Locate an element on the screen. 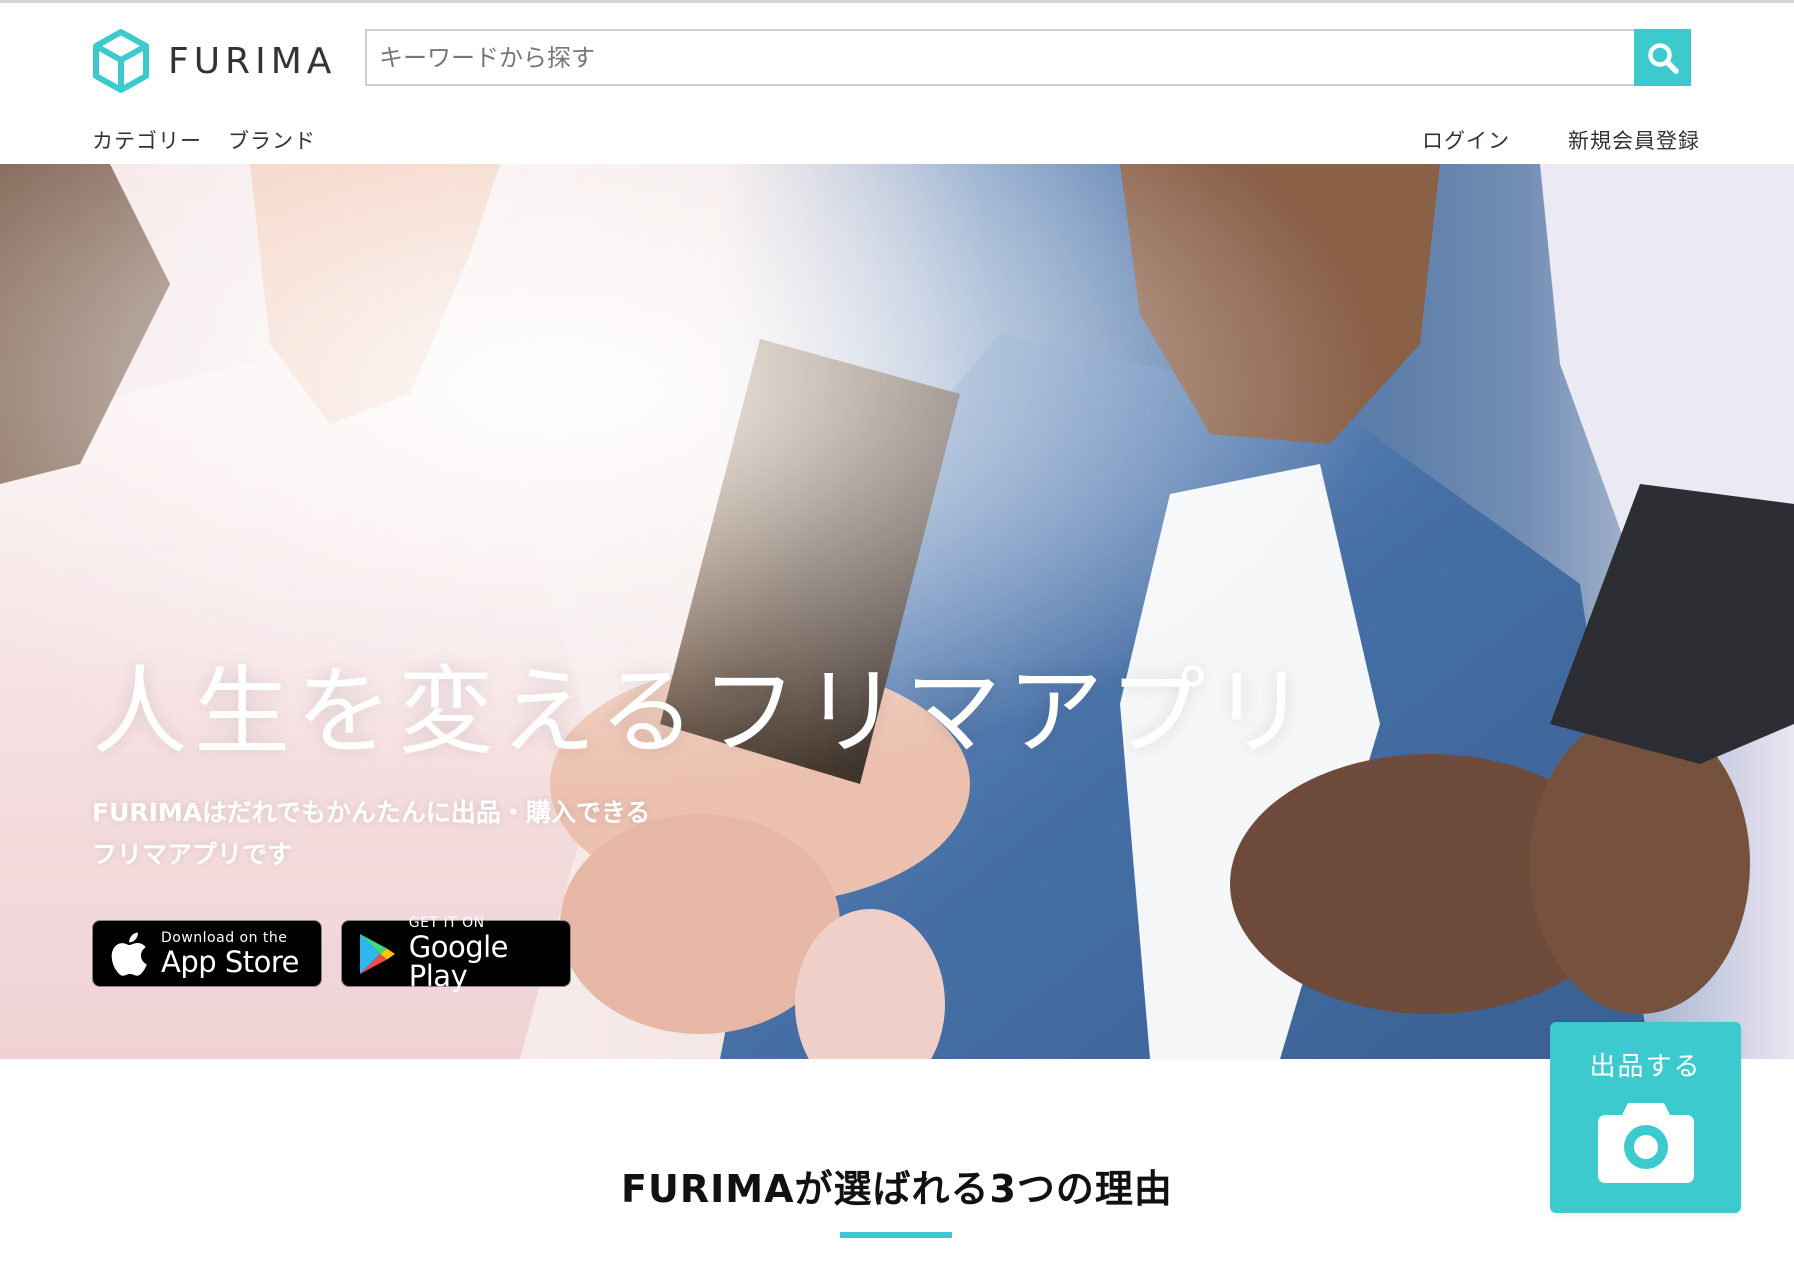 This screenshot has height=1262, width=1794. nav-brand: ブランド is located at coordinates (272, 140).